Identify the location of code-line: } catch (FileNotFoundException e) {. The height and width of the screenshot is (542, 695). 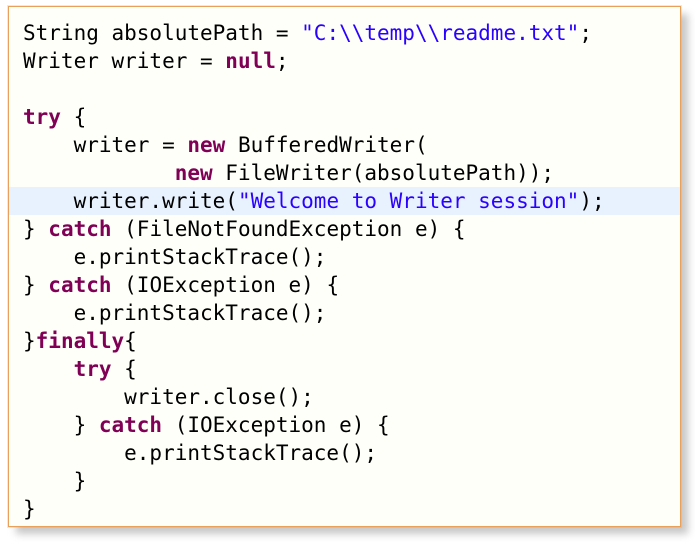
(351, 229).